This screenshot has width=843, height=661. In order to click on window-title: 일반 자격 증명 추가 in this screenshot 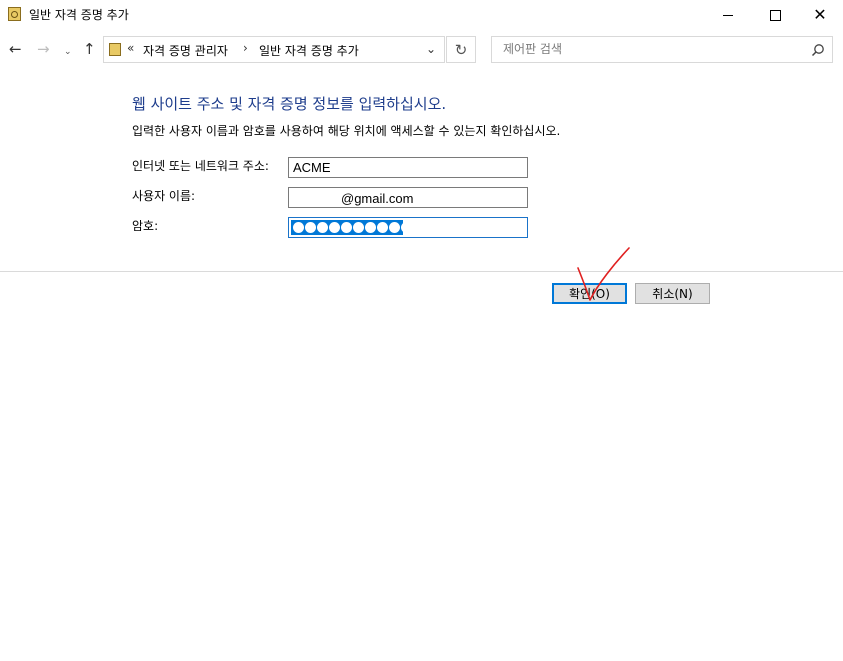, I will do `click(79, 15)`.